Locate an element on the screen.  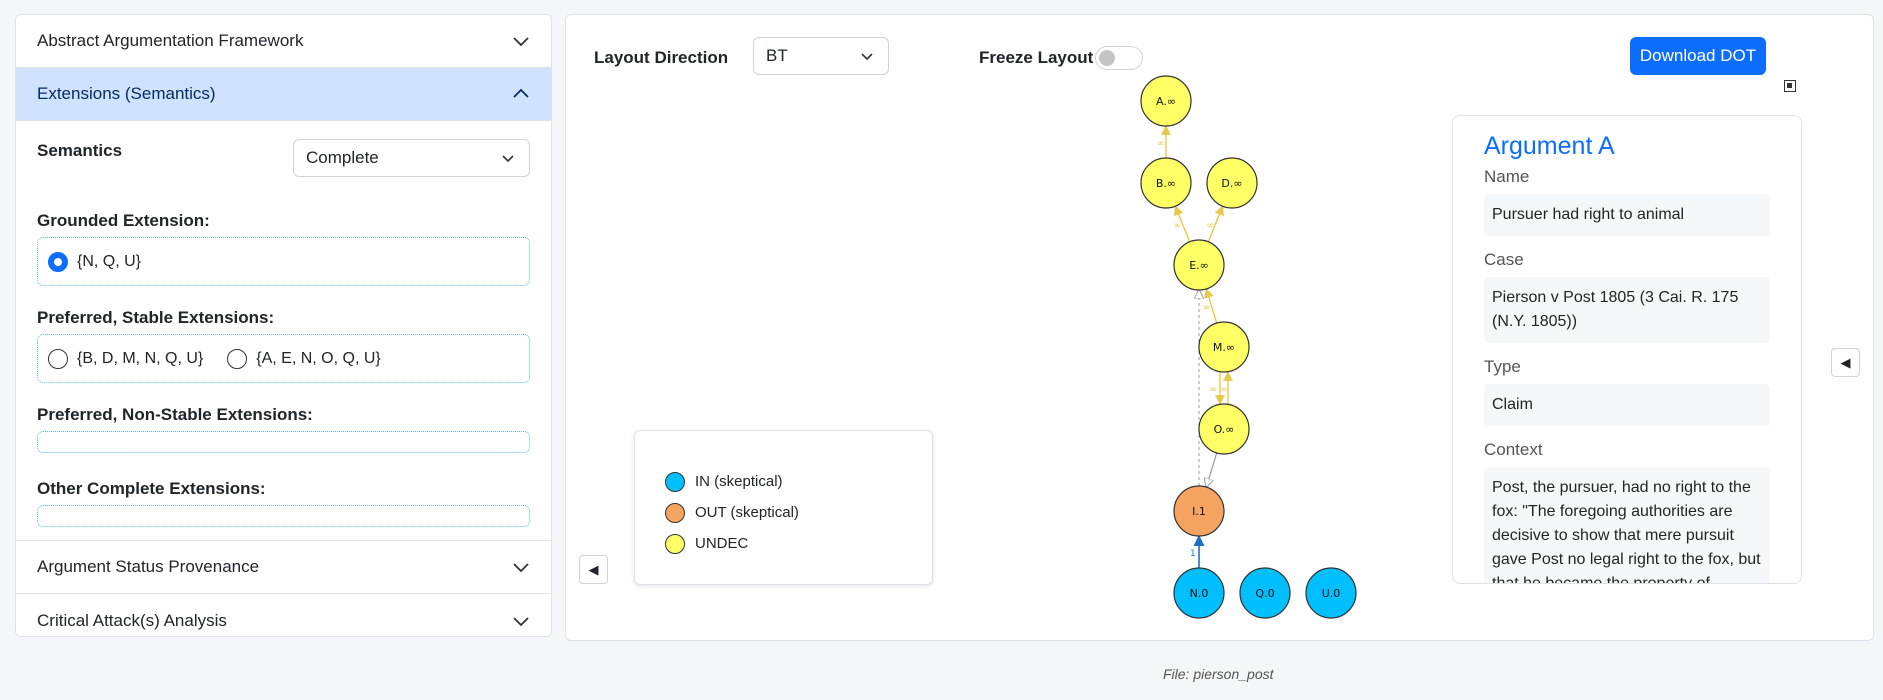
graph-node-Q: Q.0 is located at coordinates (1265, 593).